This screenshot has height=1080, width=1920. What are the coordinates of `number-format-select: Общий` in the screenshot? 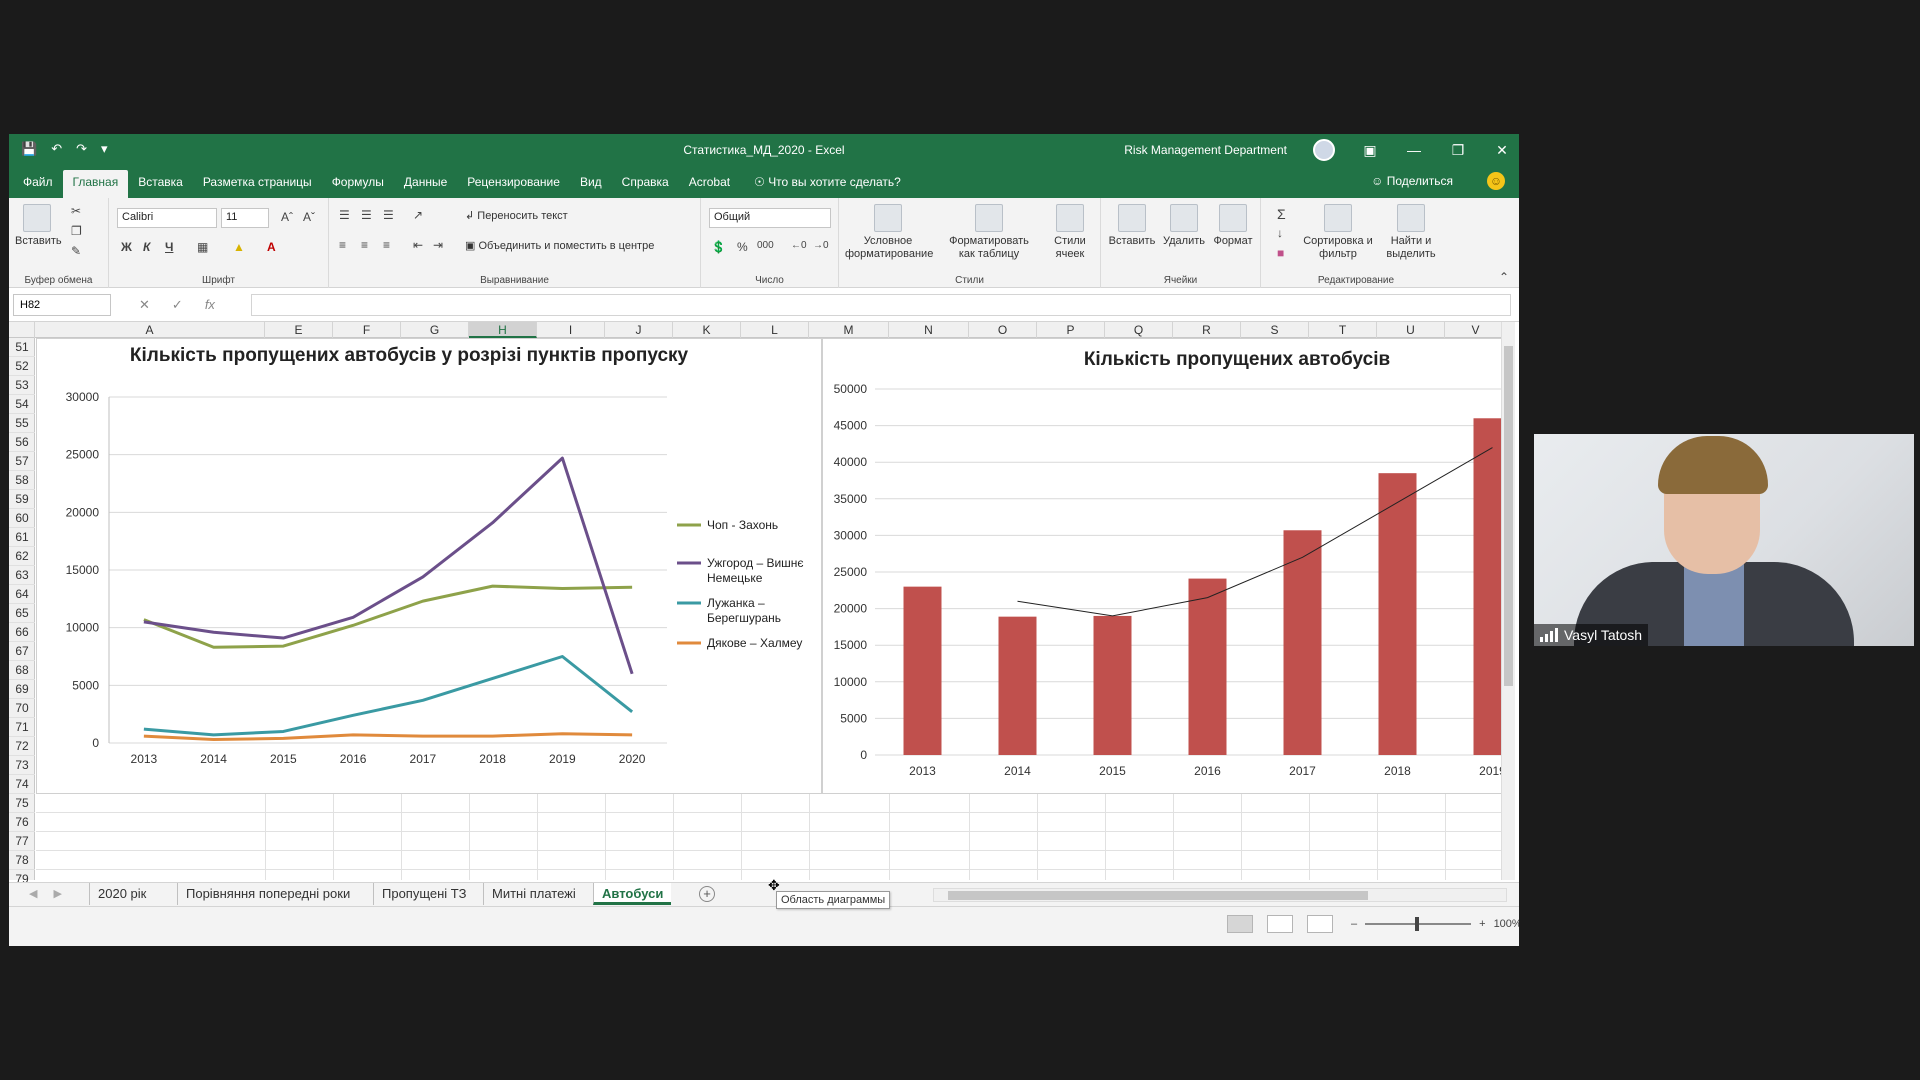 It's located at (770, 218).